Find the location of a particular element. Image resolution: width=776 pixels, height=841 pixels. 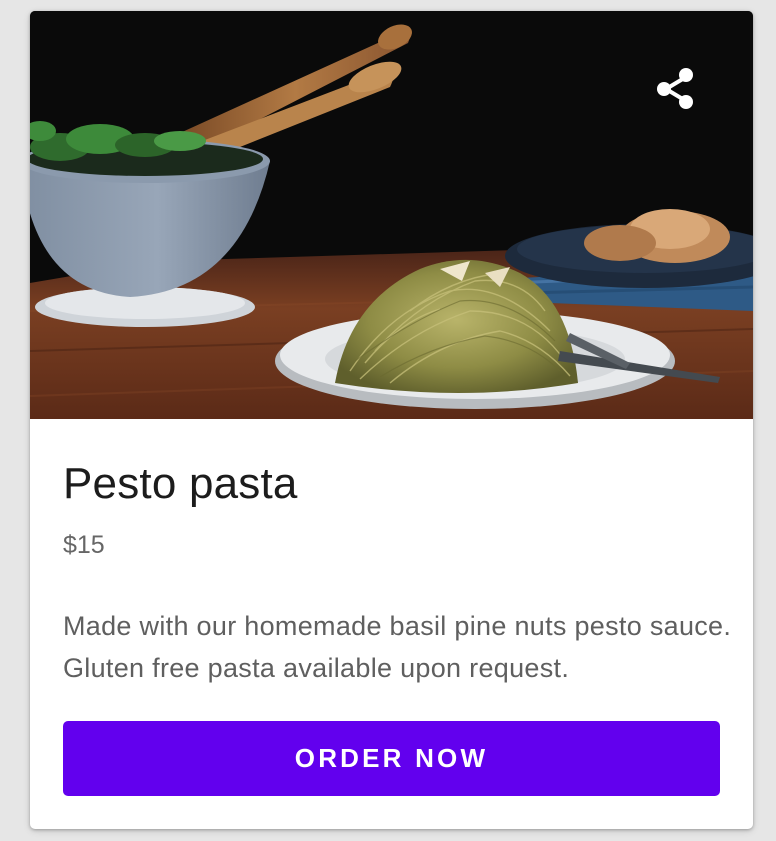

product-price: $15 is located at coordinates (84, 545).